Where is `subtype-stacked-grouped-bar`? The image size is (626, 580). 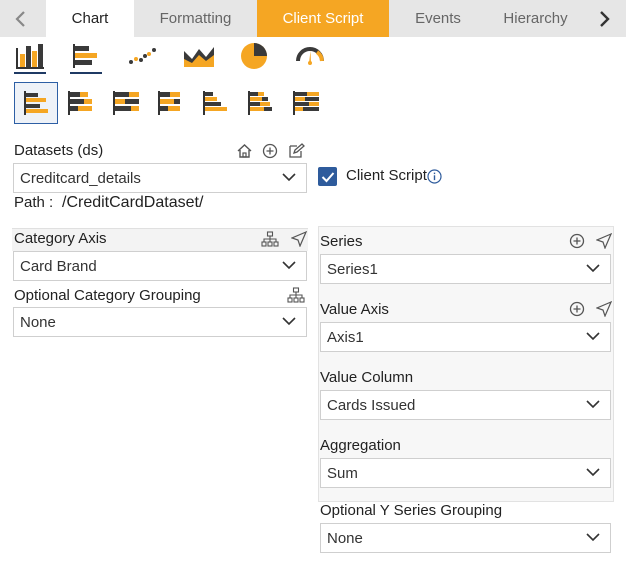
subtype-stacked-grouped-bar is located at coordinates (261, 103).